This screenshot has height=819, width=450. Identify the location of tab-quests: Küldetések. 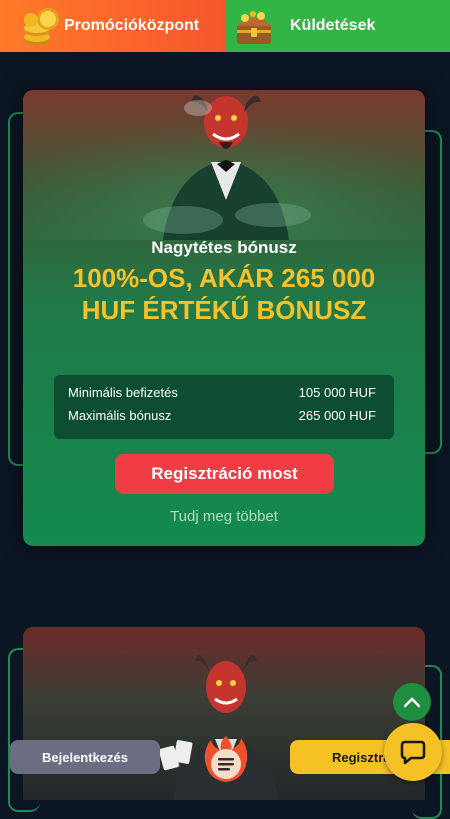
(337, 26).